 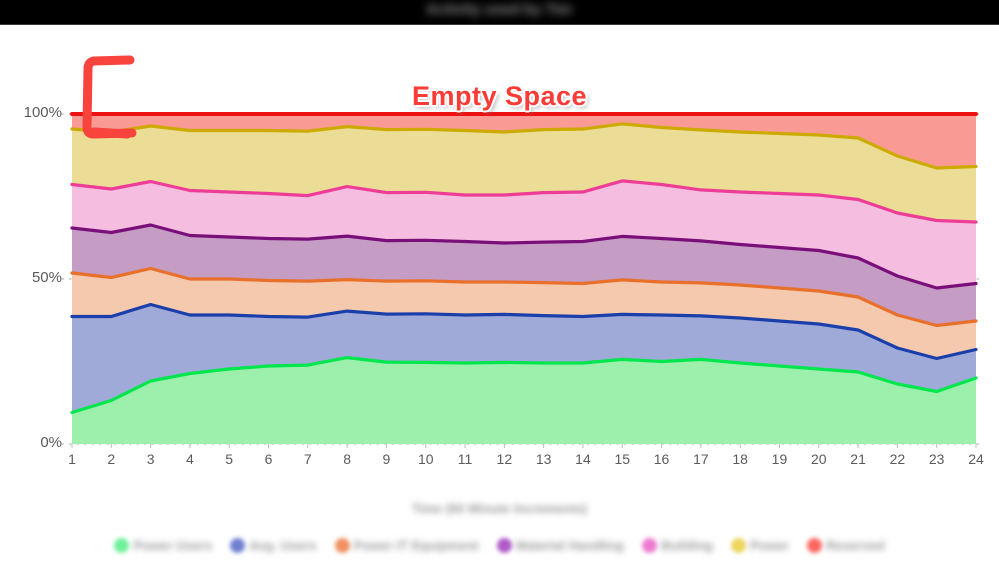 I want to click on legend-item-label: Building, so click(x=686, y=545).